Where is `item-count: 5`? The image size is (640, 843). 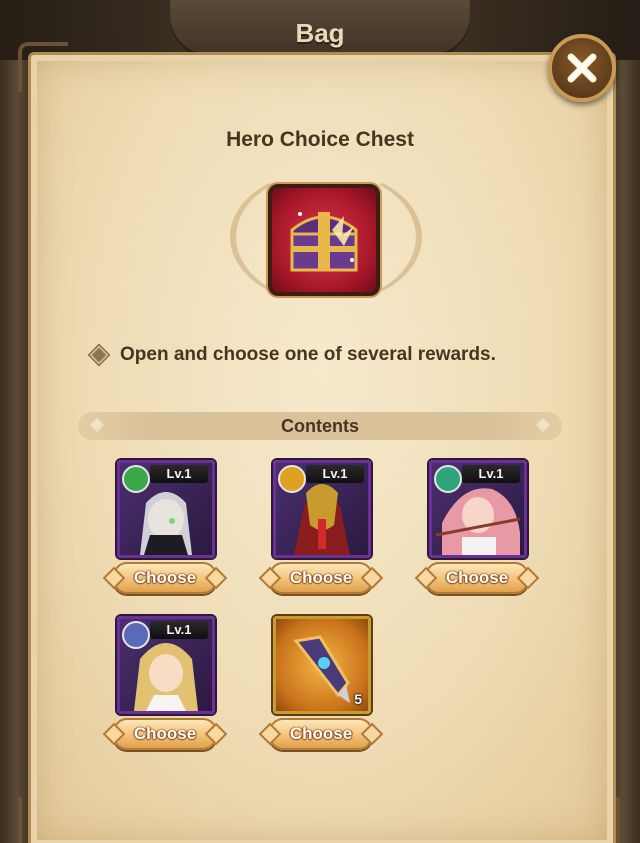
item-count: 5 is located at coordinates (358, 699).